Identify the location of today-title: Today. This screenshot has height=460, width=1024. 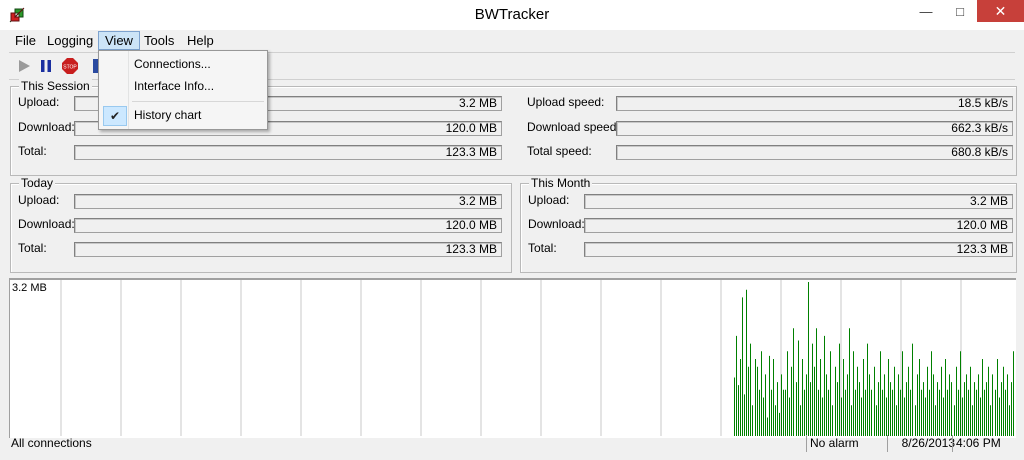
(37, 183).